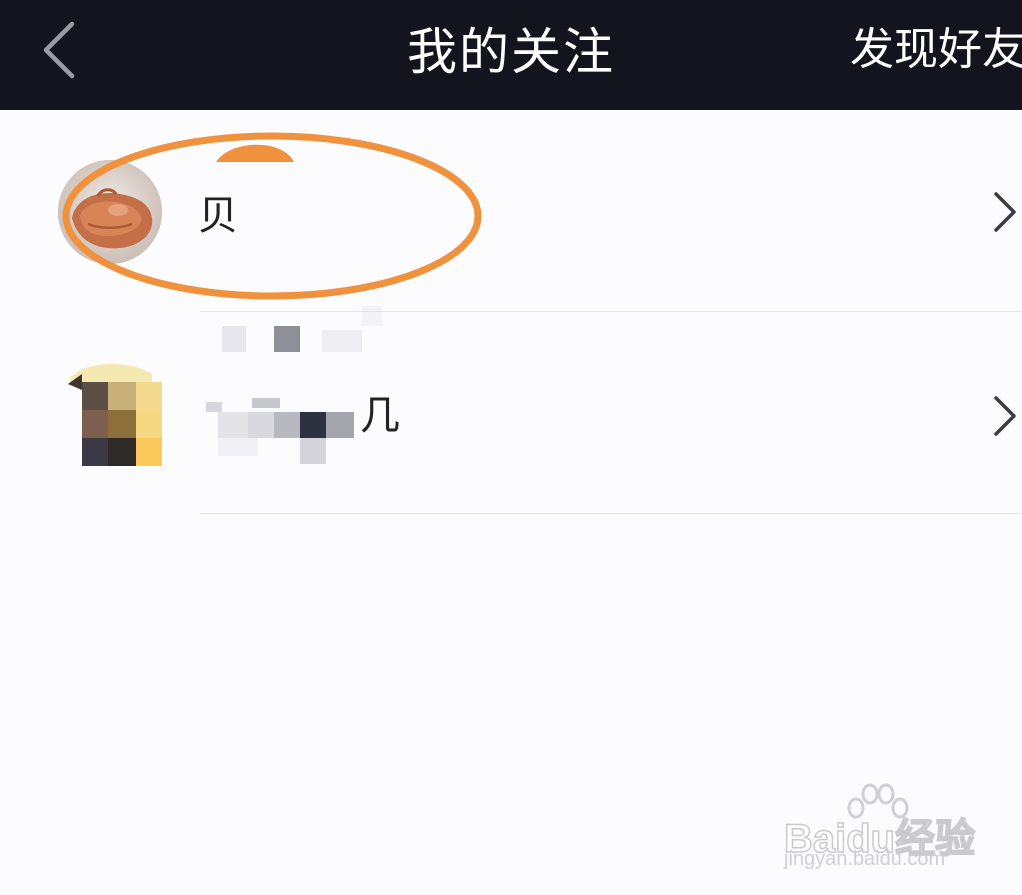 The width and height of the screenshot is (1022, 895). I want to click on follow-name: 几, so click(380, 416).